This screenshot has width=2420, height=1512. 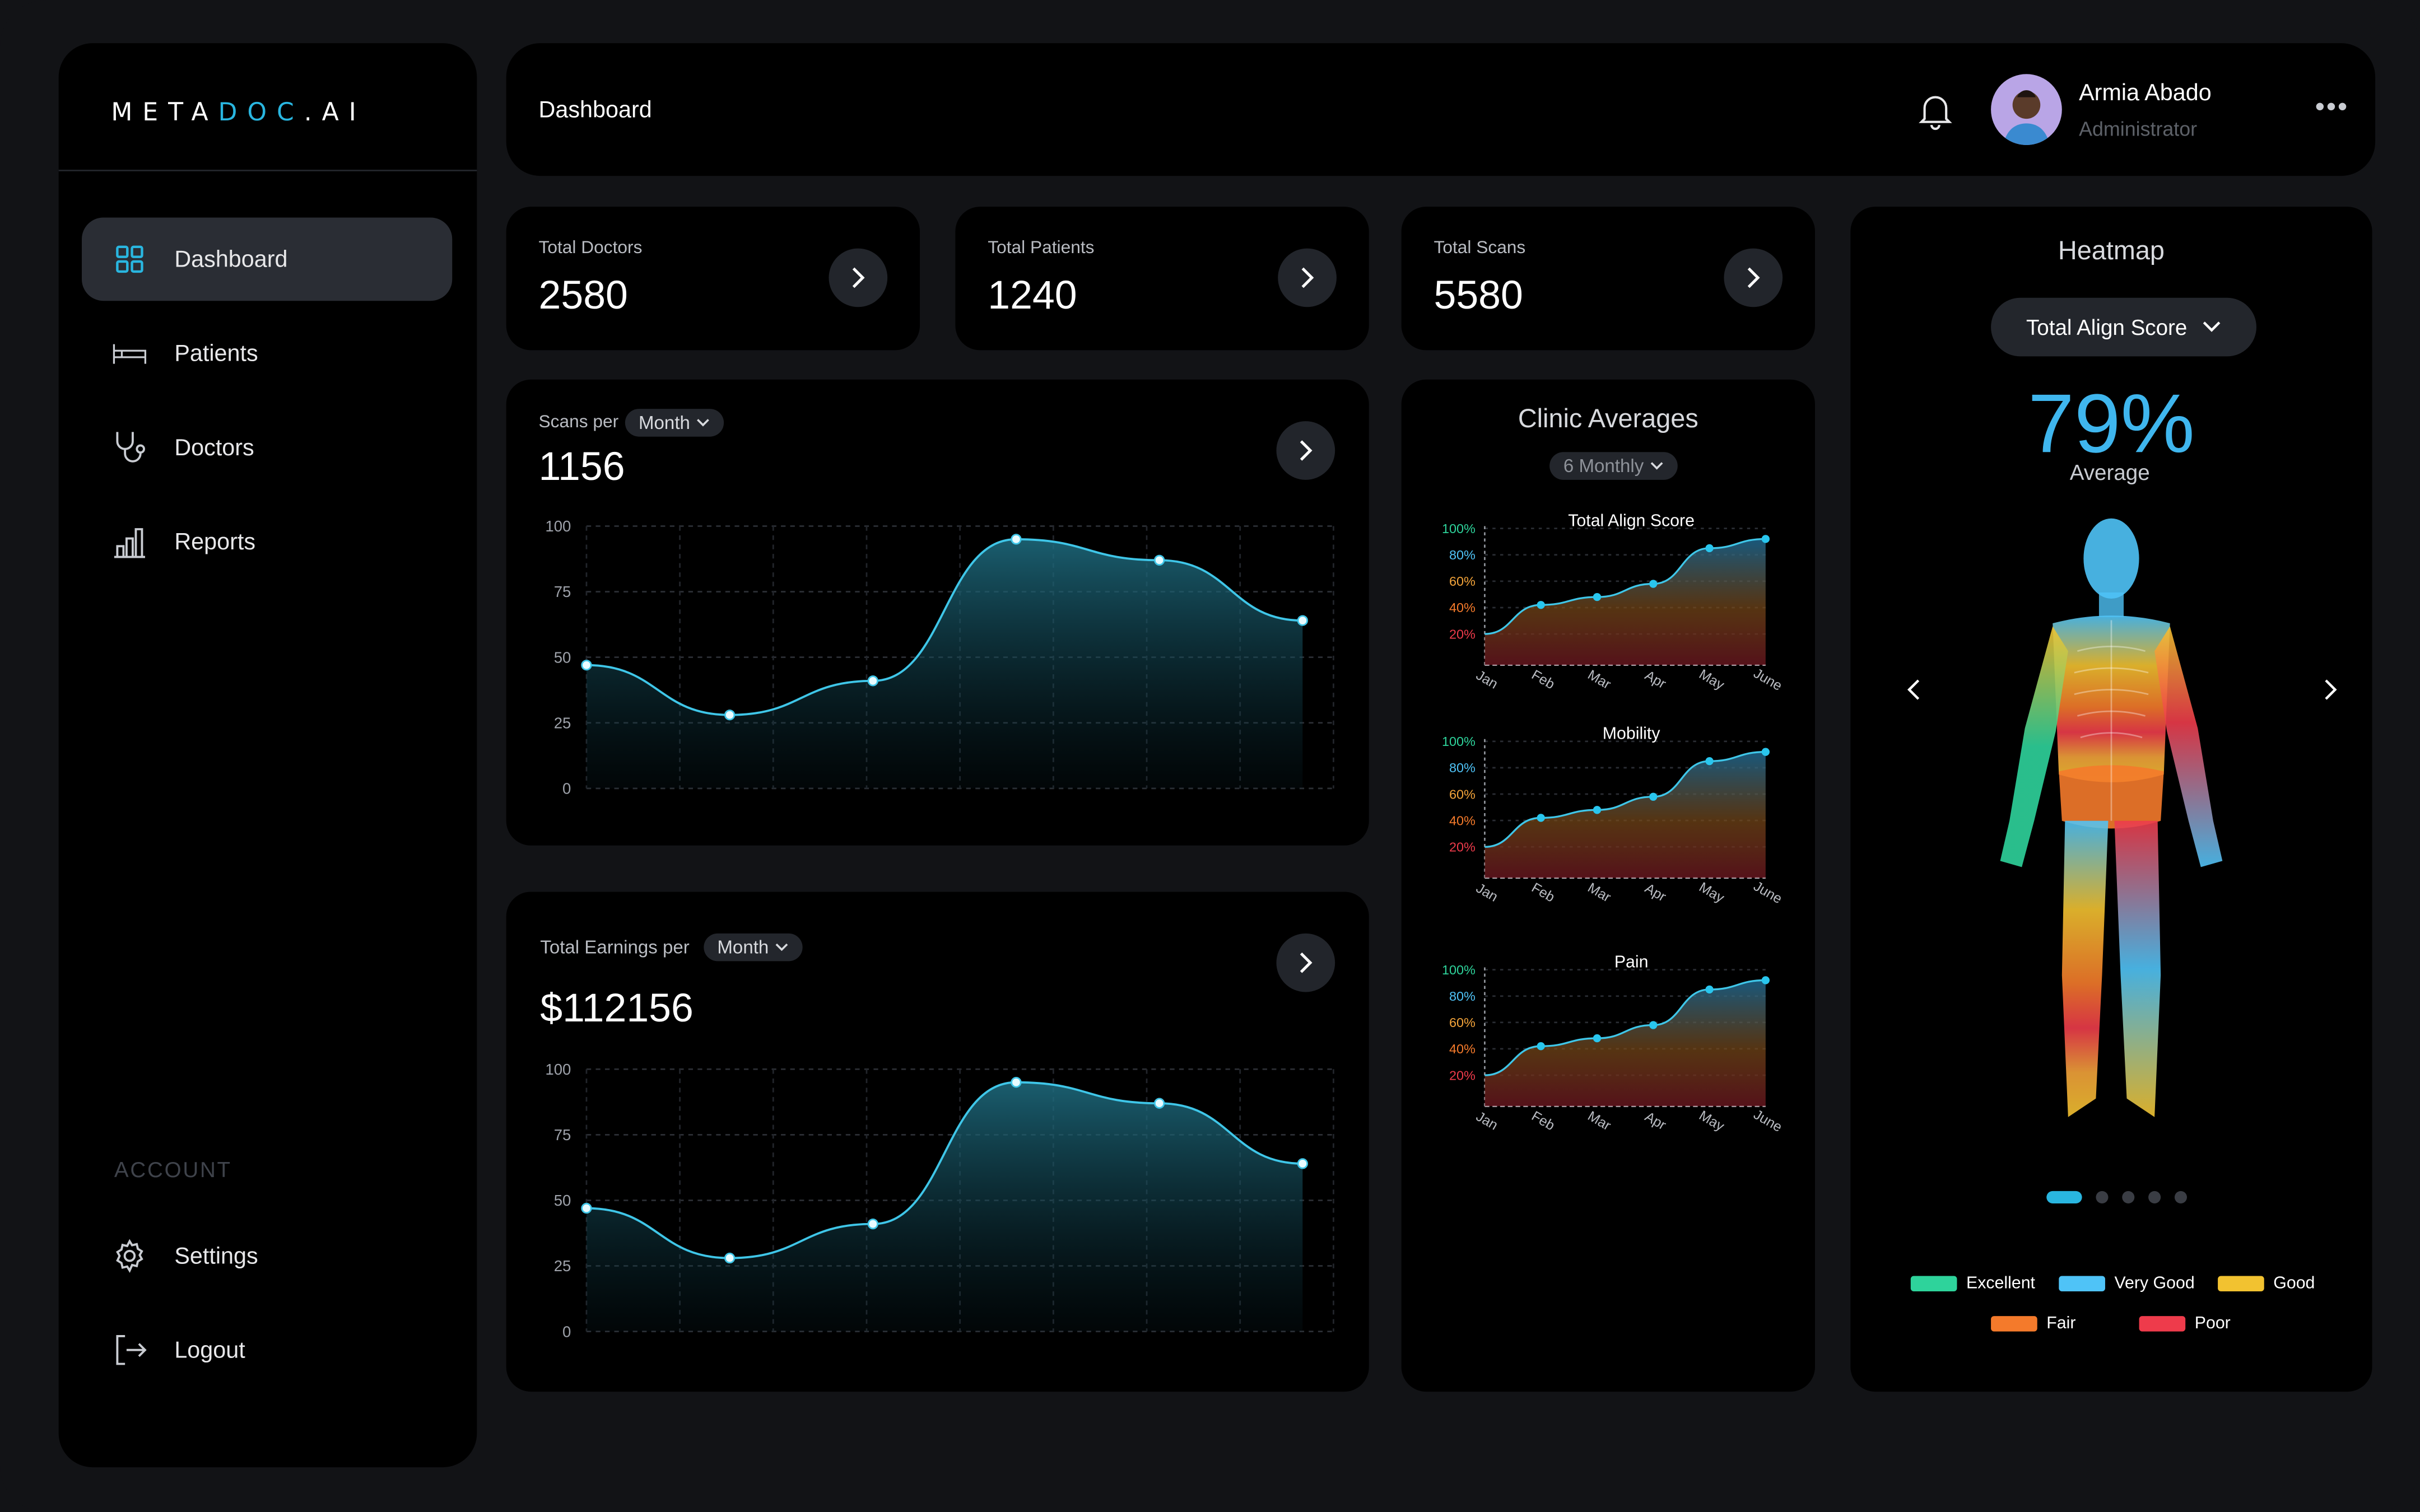 I want to click on legend-very-good: Very Good, so click(x=2127, y=1284).